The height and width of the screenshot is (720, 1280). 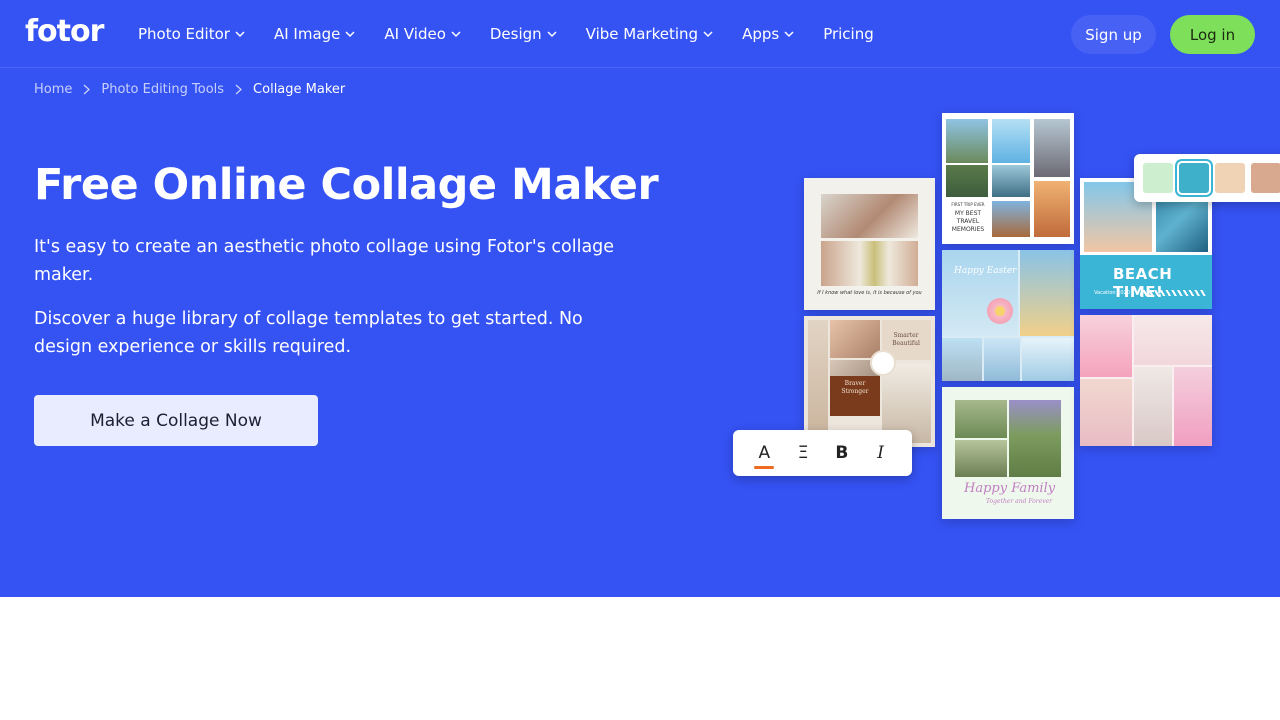 I want to click on italic-icon: I, so click(x=881, y=453).